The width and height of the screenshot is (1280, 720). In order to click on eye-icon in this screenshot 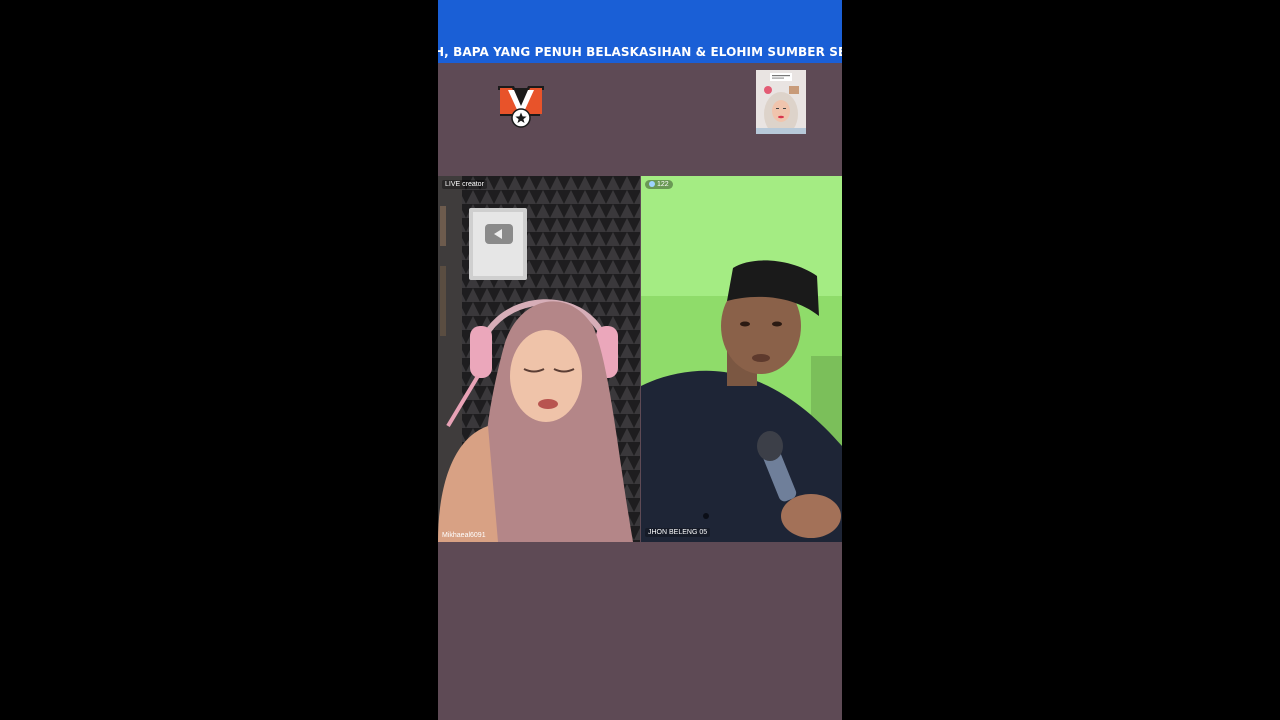, I will do `click(652, 184)`.